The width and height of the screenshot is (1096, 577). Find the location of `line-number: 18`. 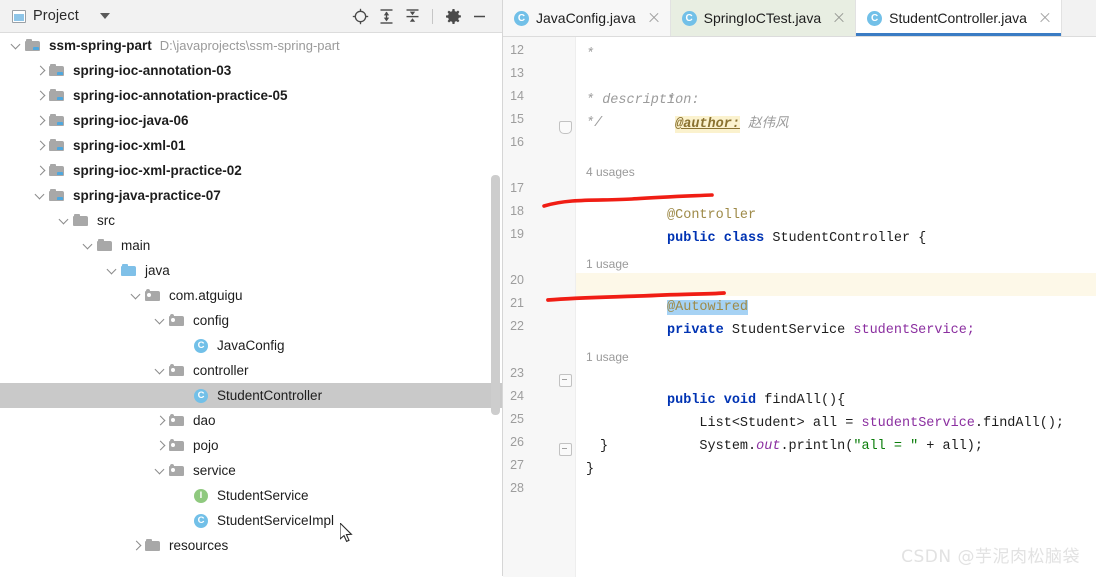

line-number: 18 is located at coordinates (517, 211).